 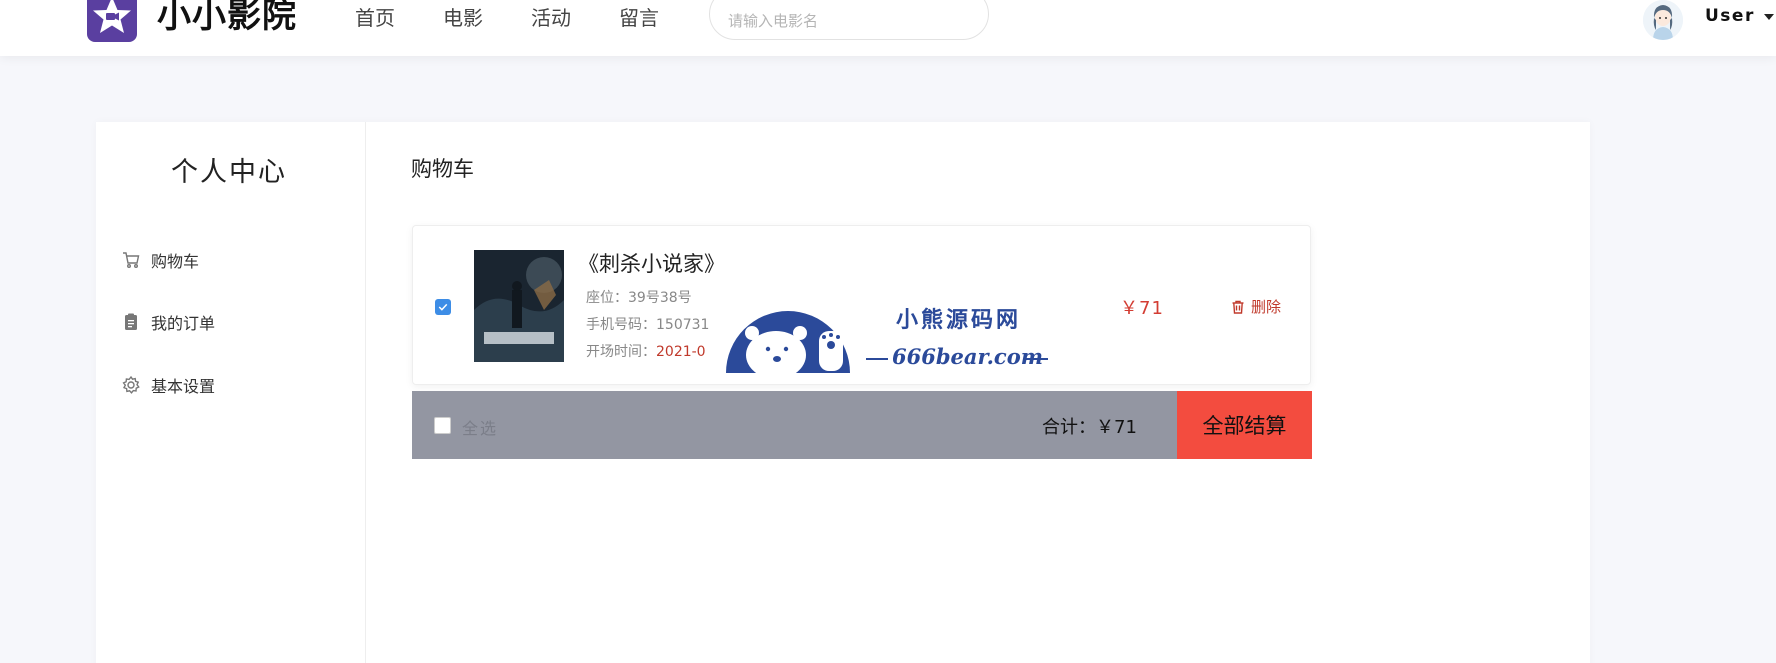 I want to click on logo-icon, so click(x=112, y=21).